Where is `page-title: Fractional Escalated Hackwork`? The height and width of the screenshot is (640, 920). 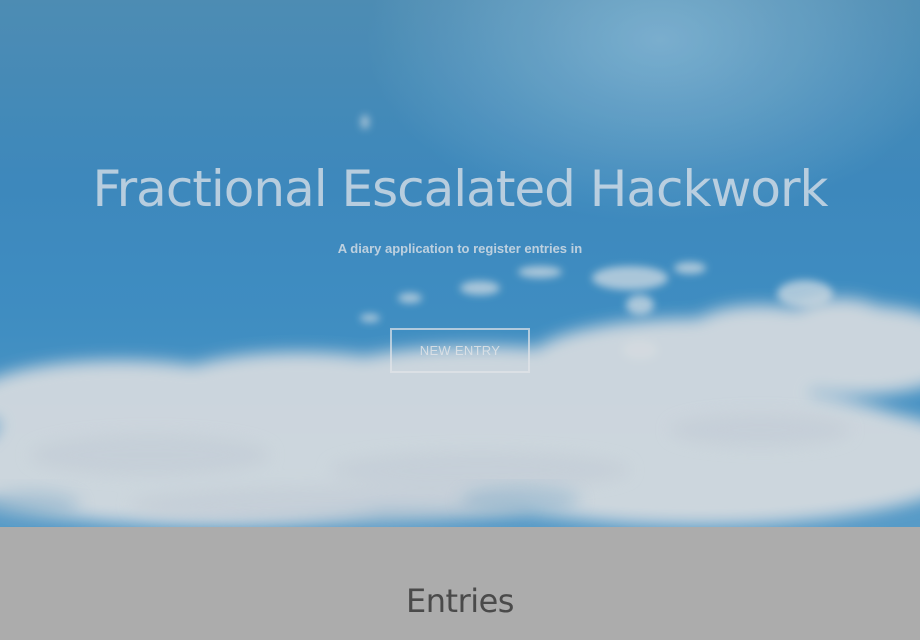
page-title: Fractional Escalated Hackwork is located at coordinates (460, 189).